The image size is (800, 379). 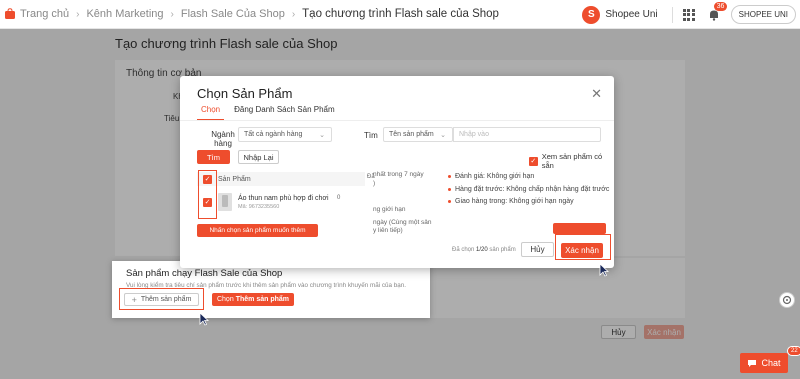 What do you see at coordinates (258, 157) in the screenshot?
I see `reset-button: Nhập Lại` at bounding box center [258, 157].